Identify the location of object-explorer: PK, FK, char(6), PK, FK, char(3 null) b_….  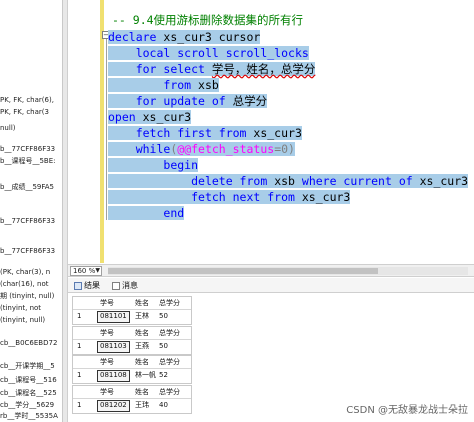
(31, 211).